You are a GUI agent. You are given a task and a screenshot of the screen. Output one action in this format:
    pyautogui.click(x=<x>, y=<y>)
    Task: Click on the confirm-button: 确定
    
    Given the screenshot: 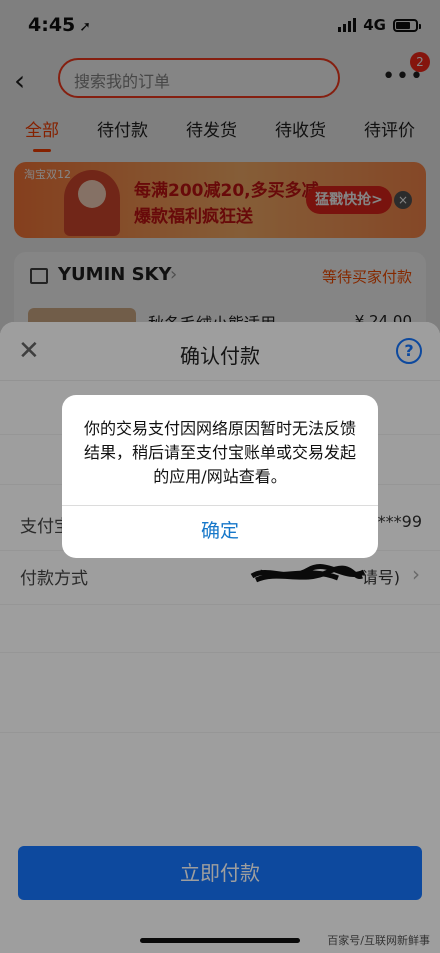 What is the action you would take?
    pyautogui.click(x=220, y=532)
    